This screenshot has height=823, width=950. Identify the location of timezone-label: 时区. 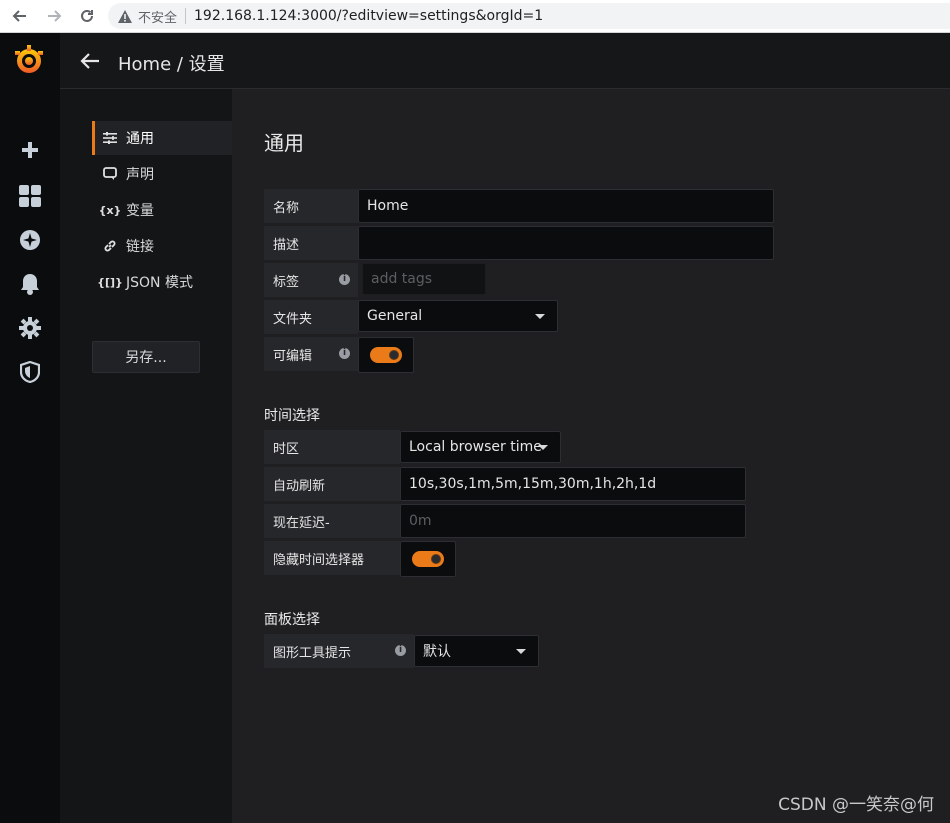
(332, 447).